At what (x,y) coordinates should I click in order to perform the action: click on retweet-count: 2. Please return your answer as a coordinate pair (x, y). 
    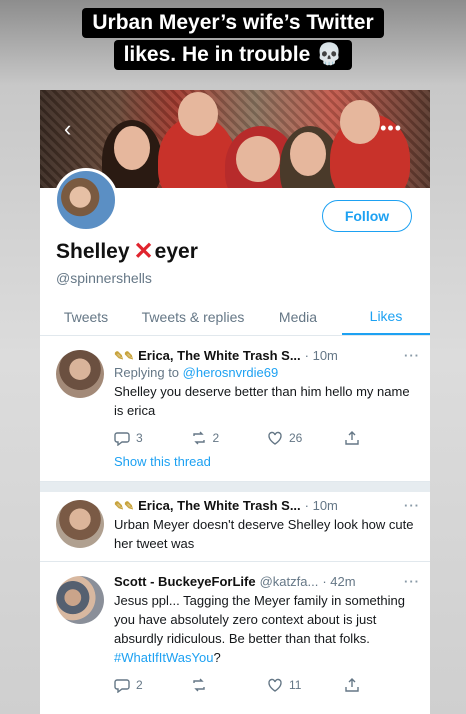
    Looking at the image, I should click on (216, 438).